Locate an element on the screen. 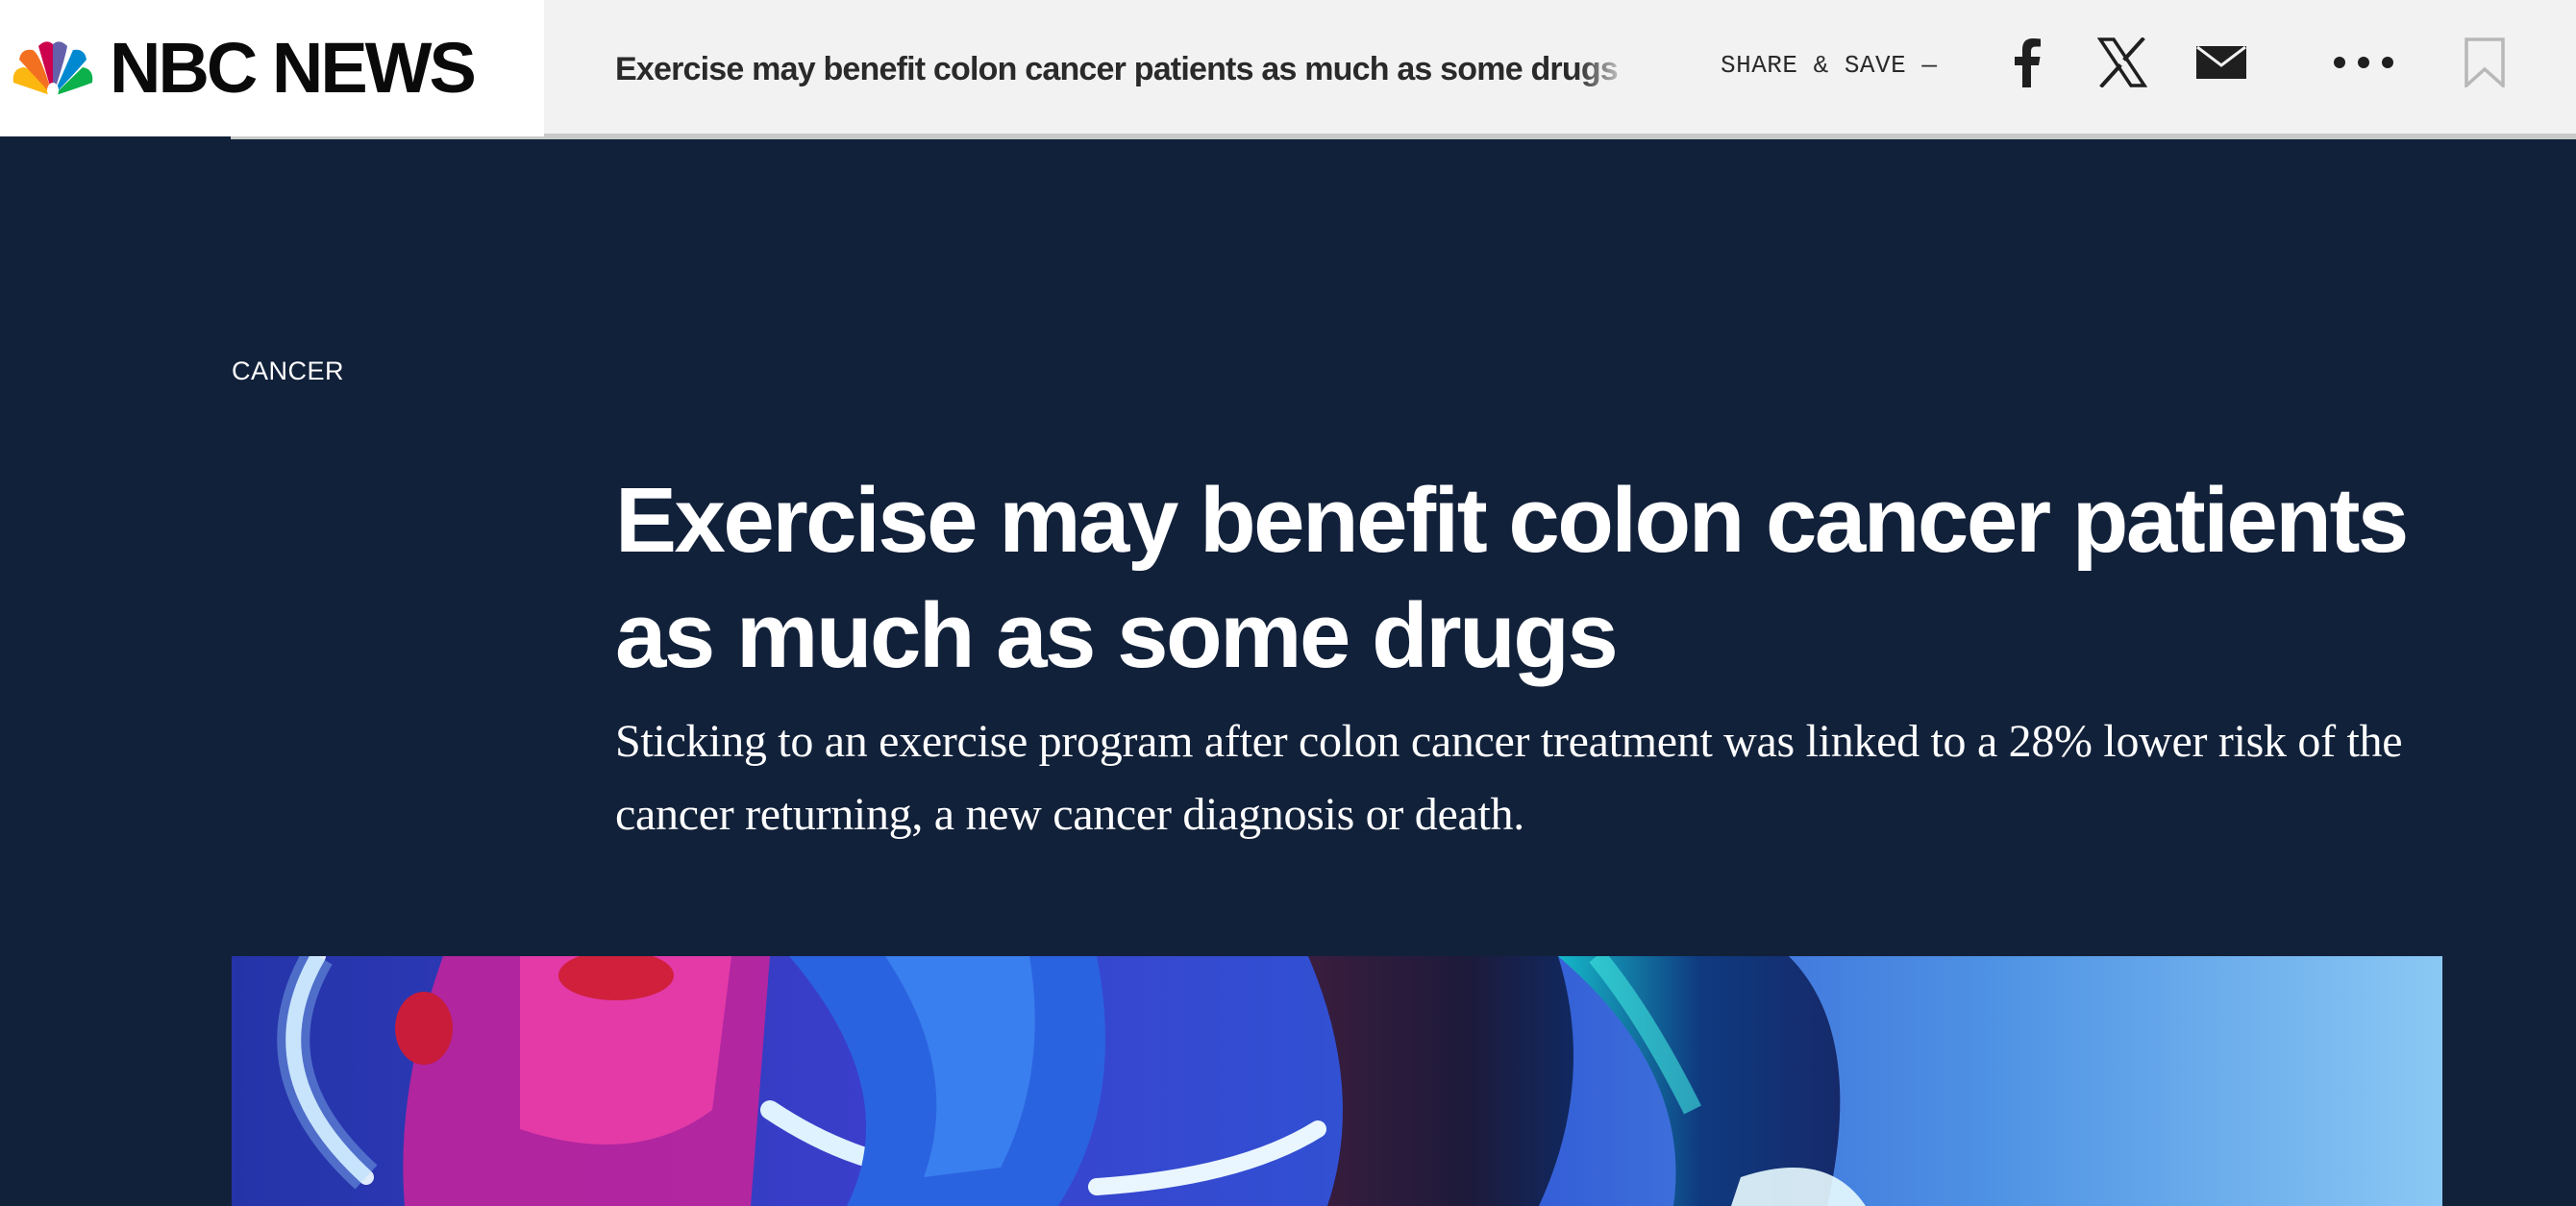 The width and height of the screenshot is (2576, 1206). share-save-label: SHARE & SAVE — is located at coordinates (1829, 65).